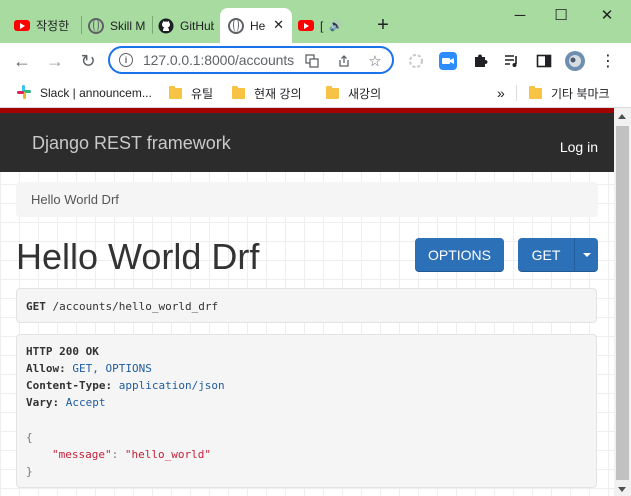  I want to click on browser-titlebar: 작정한 Skill M GitHub He ✕ [ 🔊 + ─ ☐ ✕, so click(315, 21).